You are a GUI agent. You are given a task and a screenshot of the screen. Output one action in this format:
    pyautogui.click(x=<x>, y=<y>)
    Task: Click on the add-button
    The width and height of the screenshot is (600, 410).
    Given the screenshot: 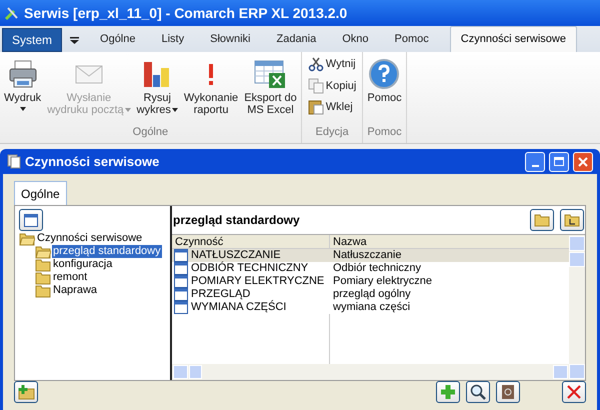 What is the action you would take?
    pyautogui.click(x=448, y=392)
    